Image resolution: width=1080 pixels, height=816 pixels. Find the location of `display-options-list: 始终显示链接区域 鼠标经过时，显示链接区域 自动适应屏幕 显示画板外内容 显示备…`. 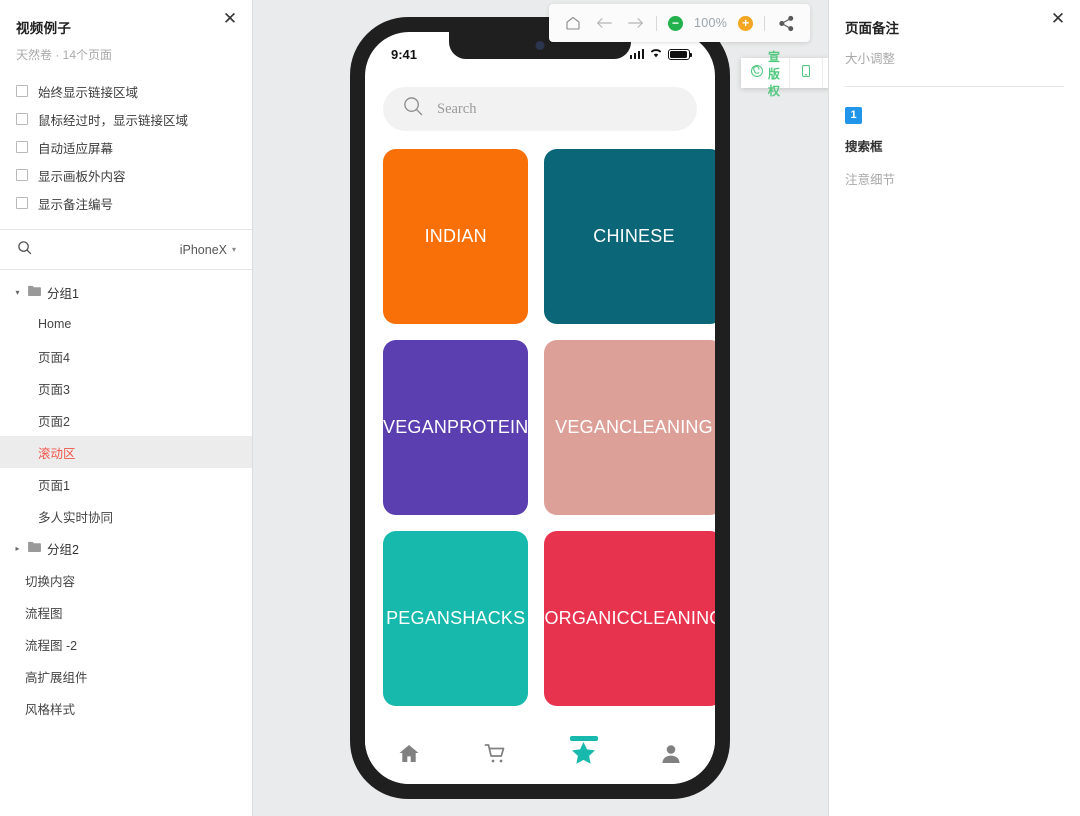

display-options-list: 始终显示链接区域 鼠标经过时，显示链接区域 自动适应屏幕 显示画板外内容 显示备… is located at coordinates (126, 146).